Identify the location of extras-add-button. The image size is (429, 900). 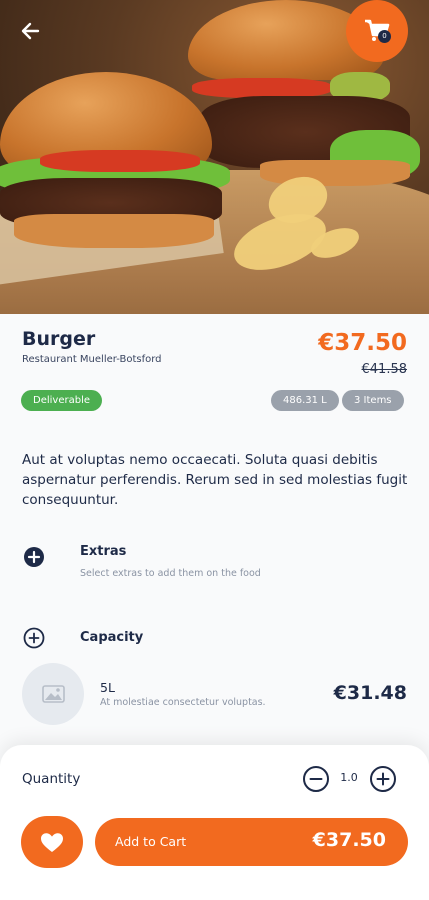
(34, 557).